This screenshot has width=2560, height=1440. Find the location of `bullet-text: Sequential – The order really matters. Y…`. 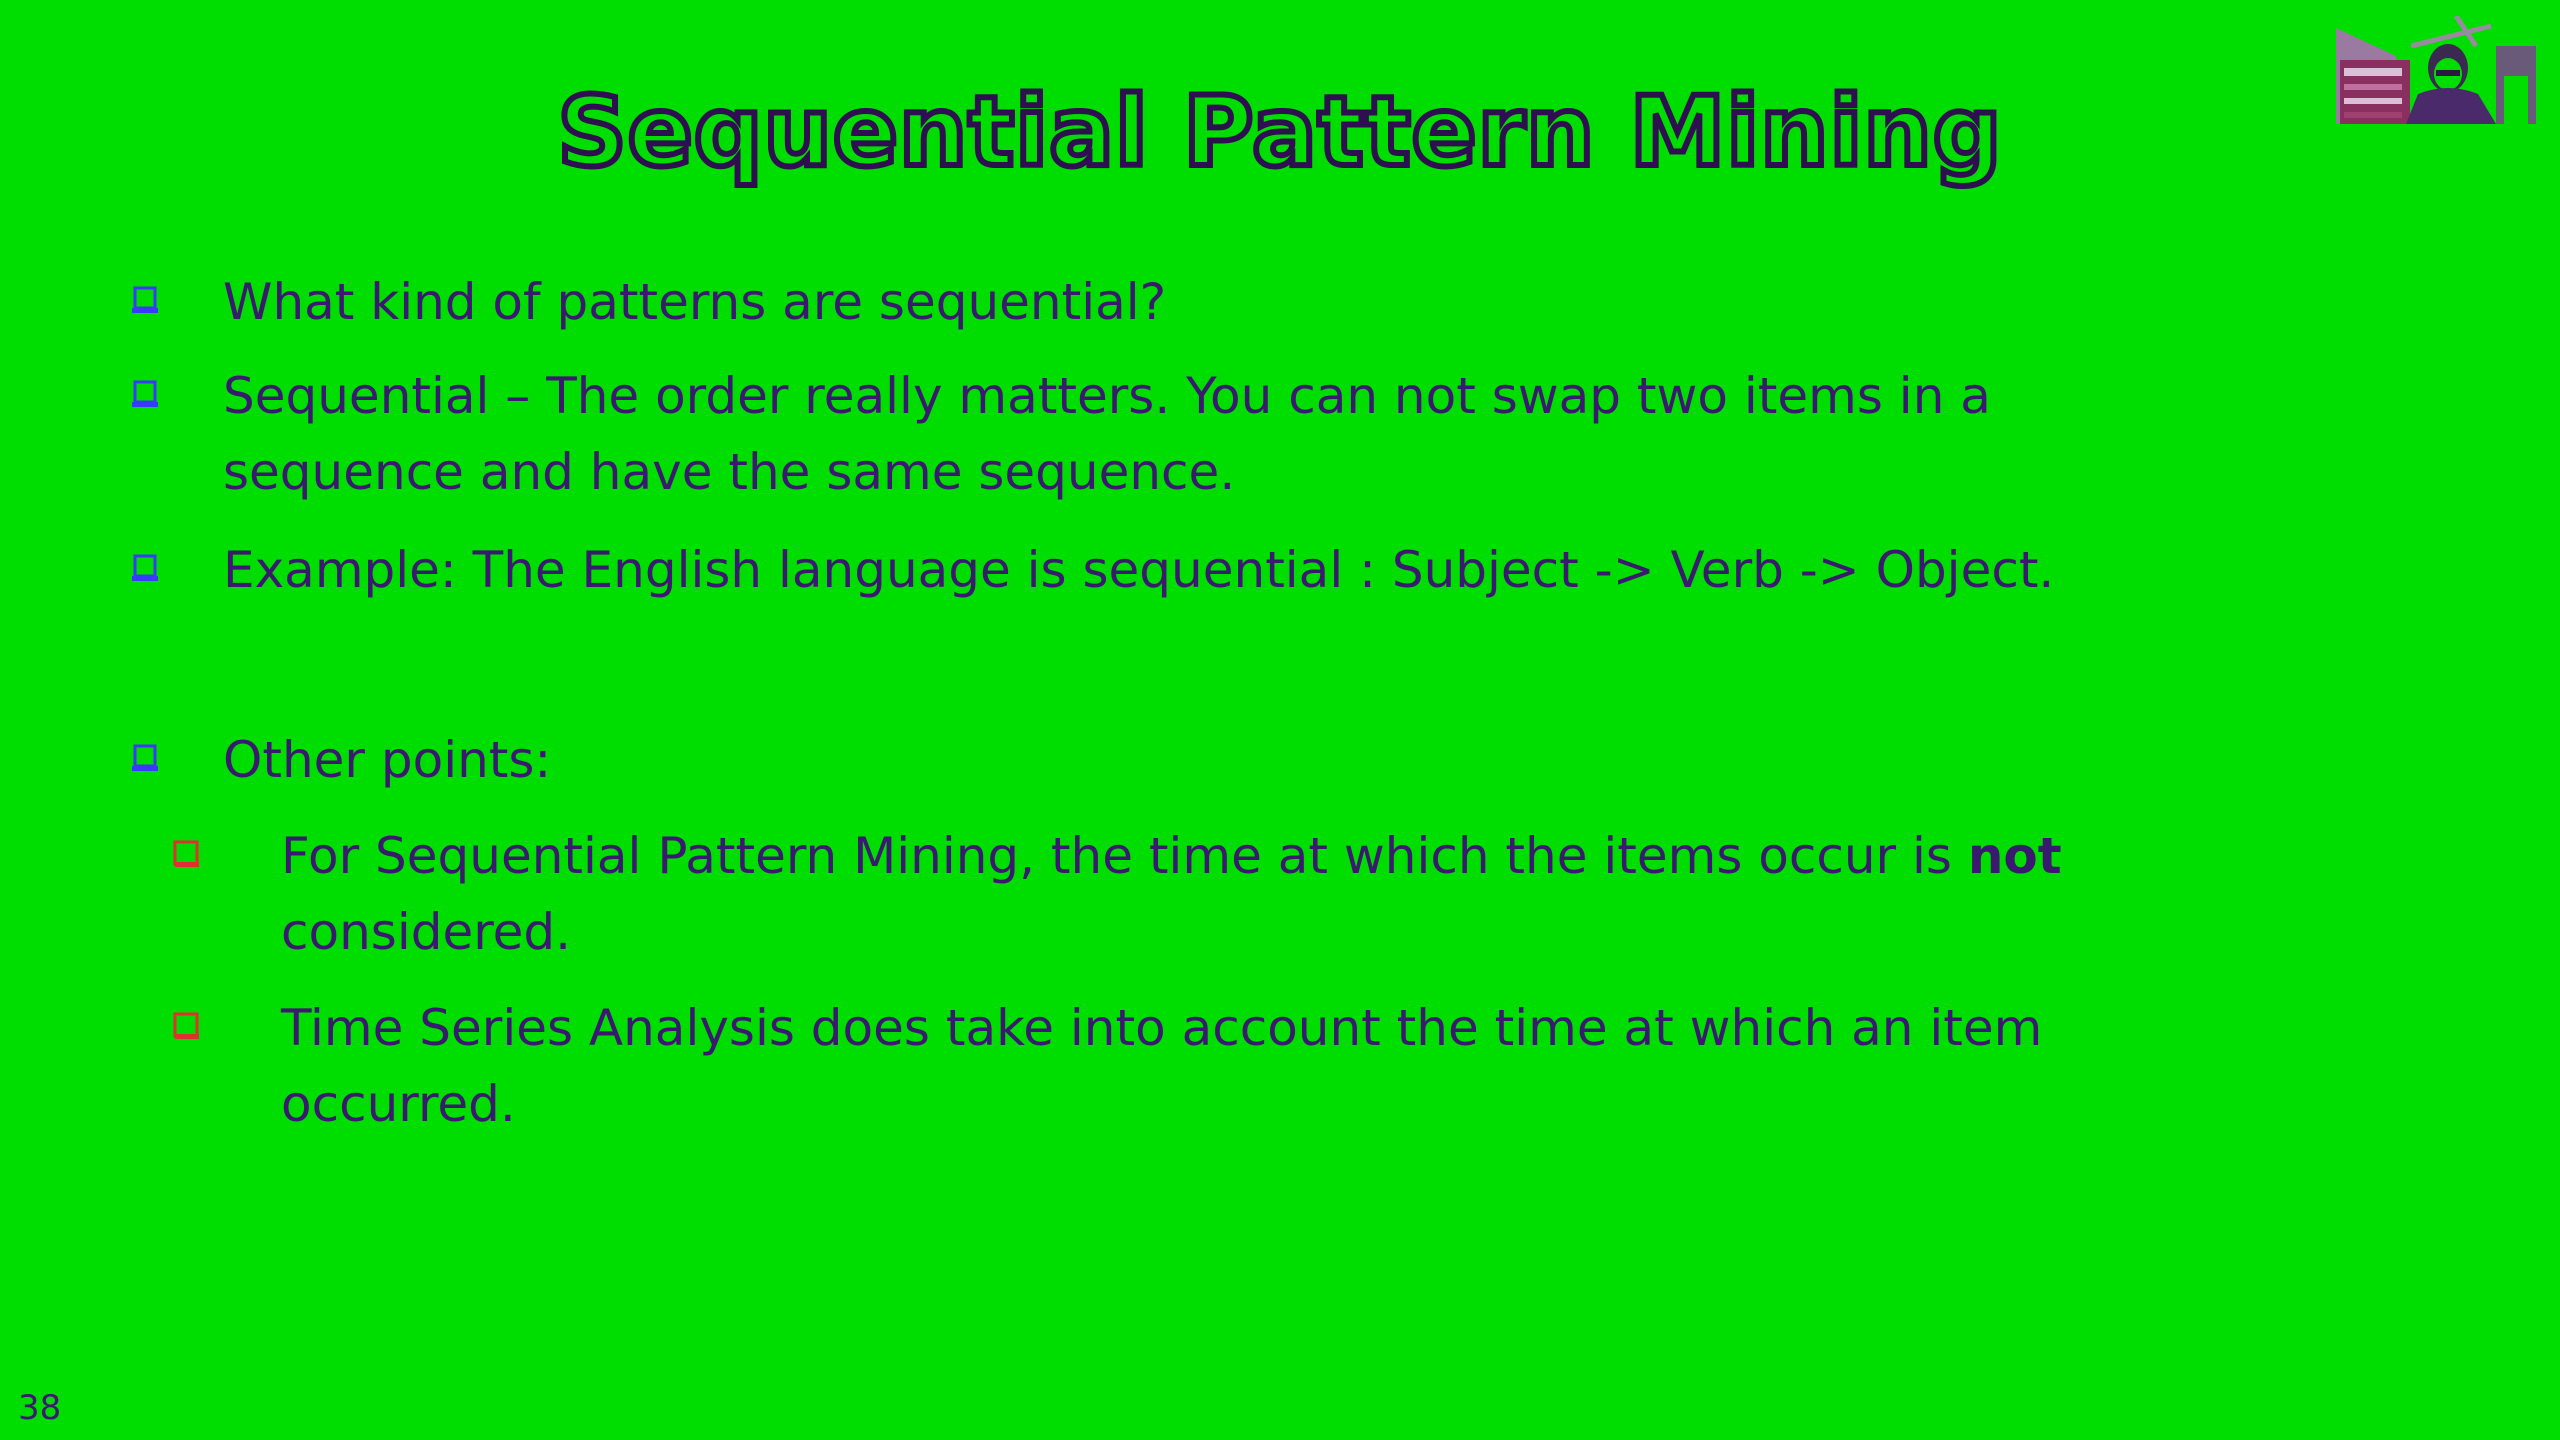

bullet-text: Sequential – The order really matters. Y… is located at coordinates (1107, 434).